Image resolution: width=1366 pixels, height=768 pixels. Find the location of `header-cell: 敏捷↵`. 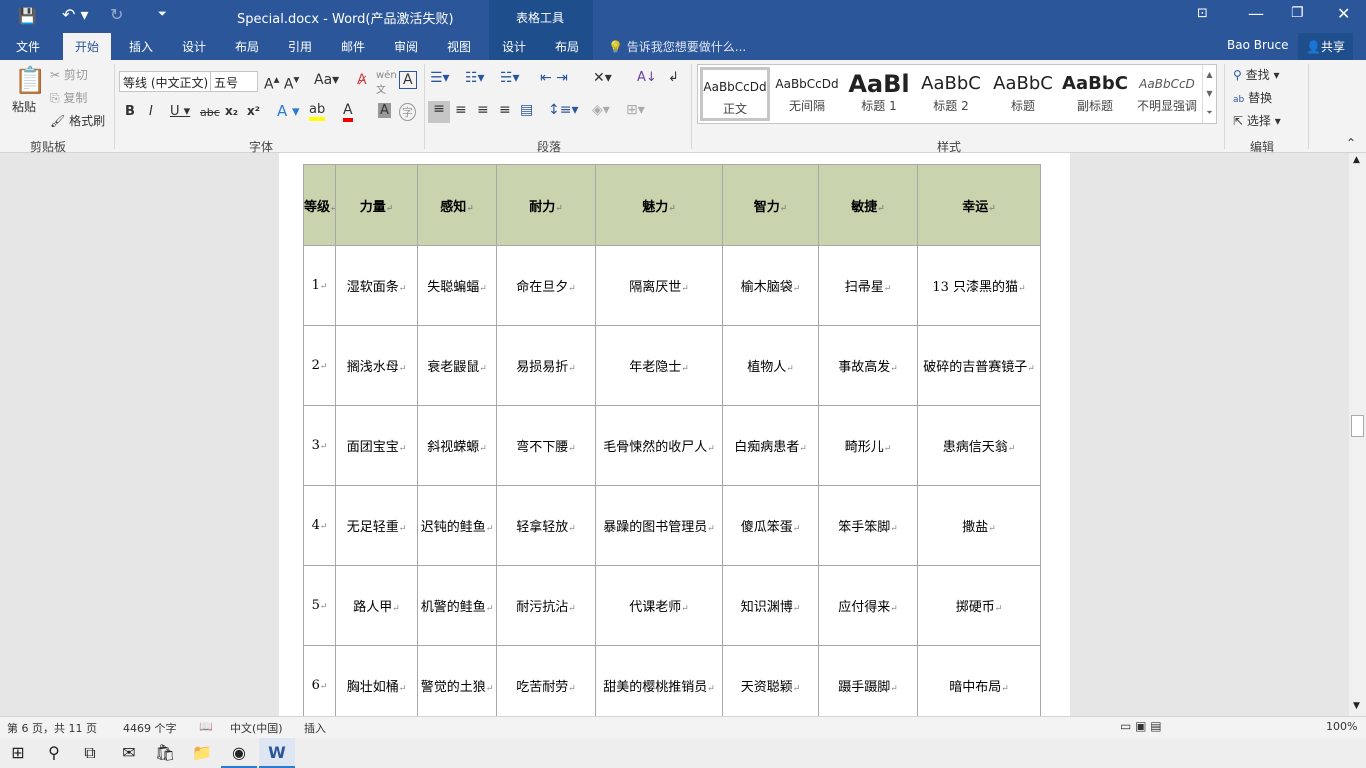

header-cell: 敏捷↵ is located at coordinates (868, 205).